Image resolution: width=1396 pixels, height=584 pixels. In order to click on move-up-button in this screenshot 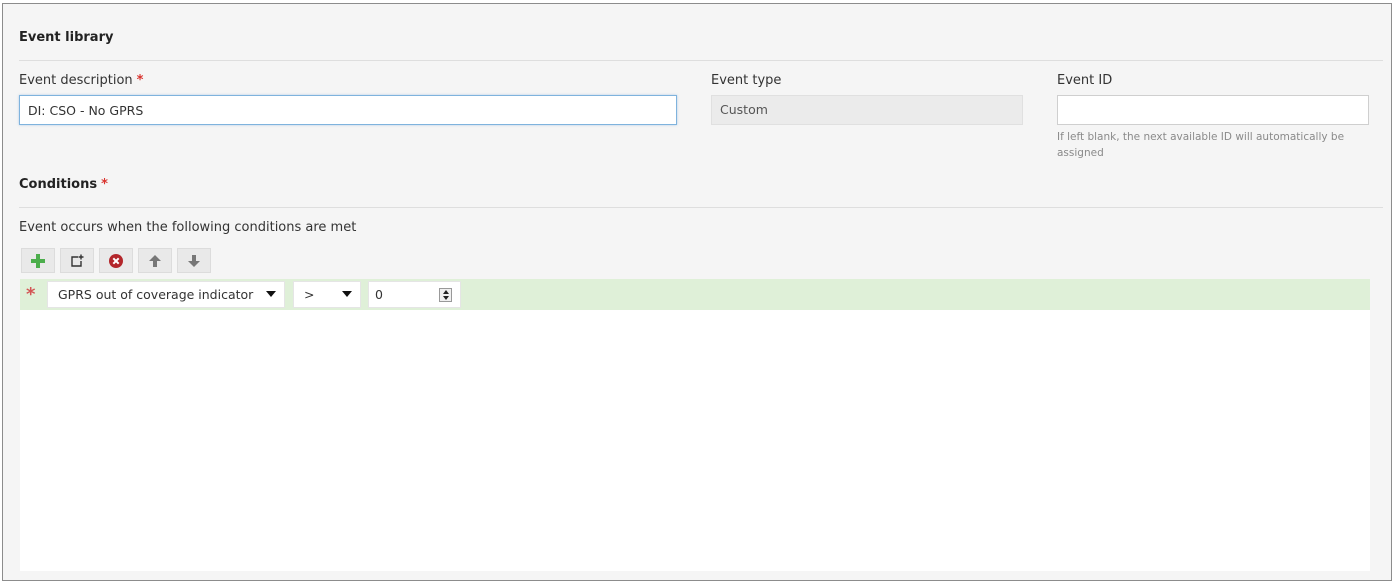, I will do `click(155, 260)`.